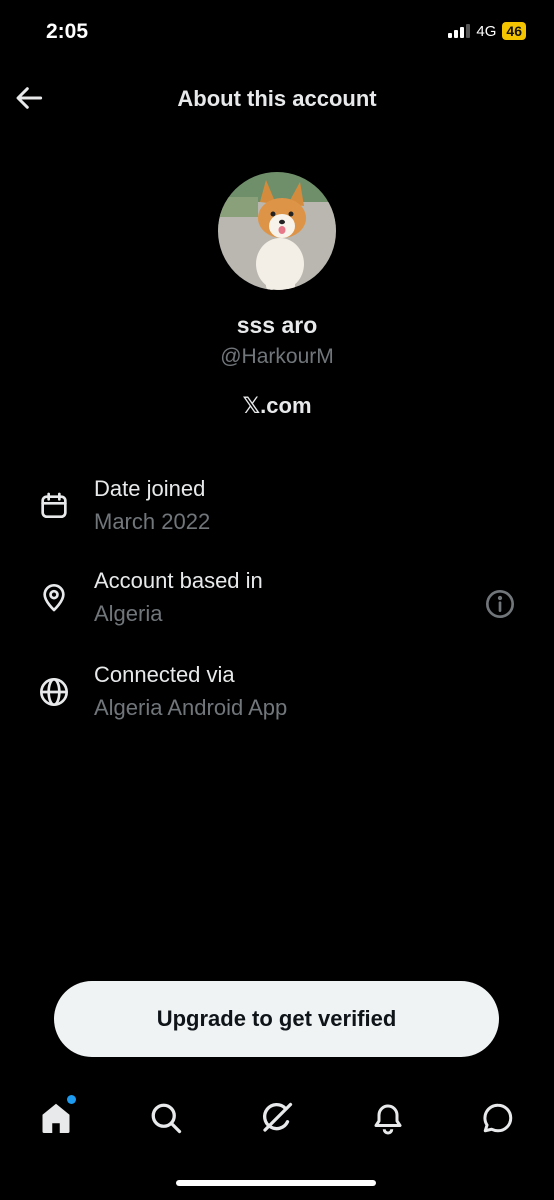 This screenshot has height=1200, width=554. Describe the element at coordinates (276, 1183) in the screenshot. I see `home-indicator` at that location.